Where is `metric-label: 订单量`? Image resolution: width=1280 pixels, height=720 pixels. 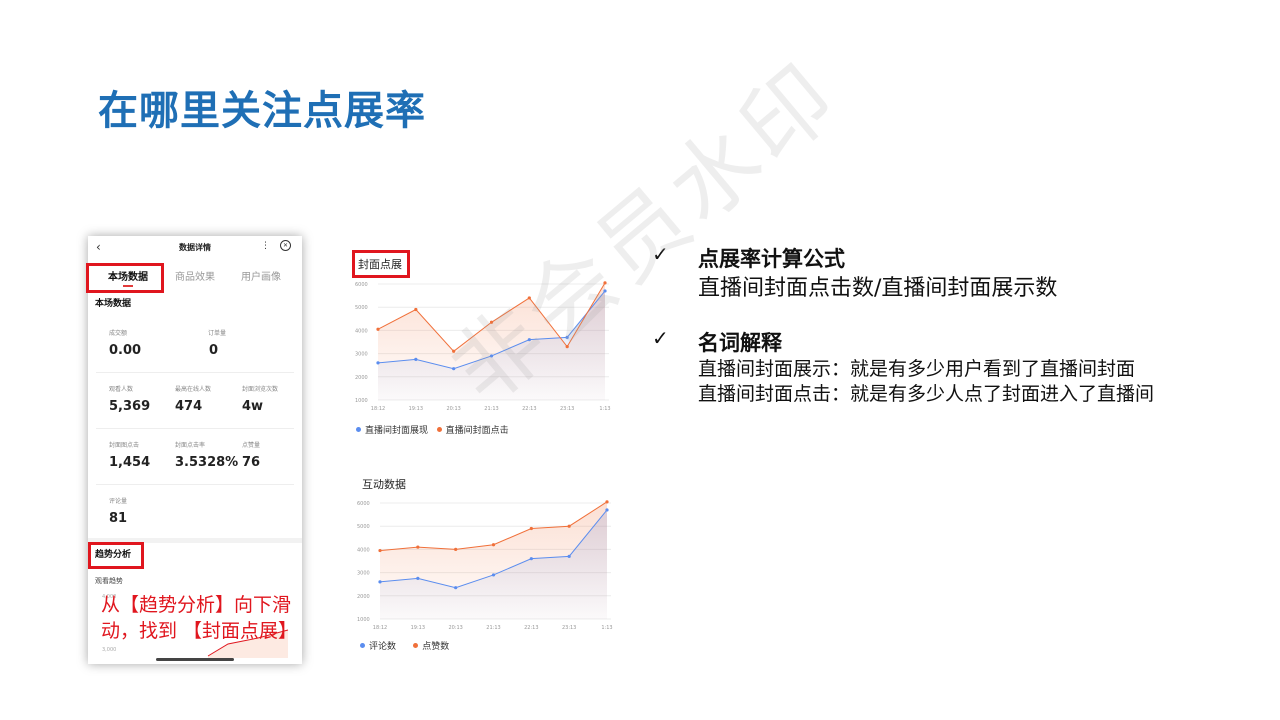
metric-label: 订单量 is located at coordinates (217, 333).